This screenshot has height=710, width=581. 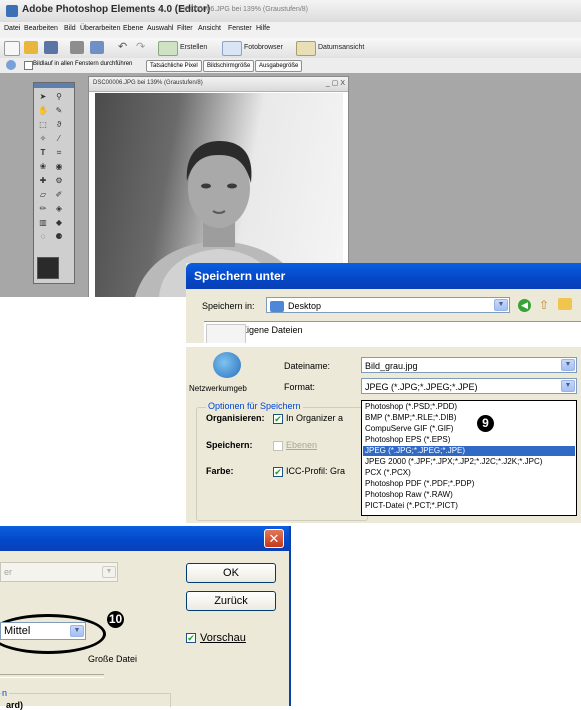 I want to click on format-option: Photoshop PDF (*.PDF;*.PDP), so click(x=469, y=484).